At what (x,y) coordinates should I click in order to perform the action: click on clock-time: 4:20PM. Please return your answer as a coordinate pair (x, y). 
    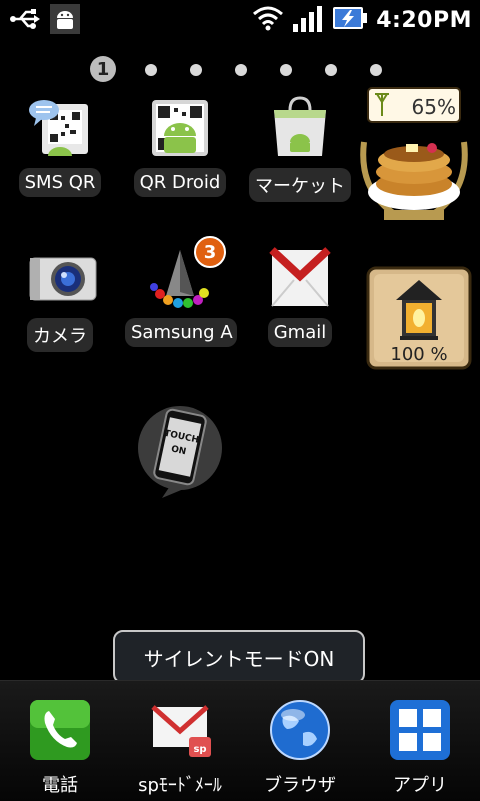
    Looking at the image, I should click on (424, 20).